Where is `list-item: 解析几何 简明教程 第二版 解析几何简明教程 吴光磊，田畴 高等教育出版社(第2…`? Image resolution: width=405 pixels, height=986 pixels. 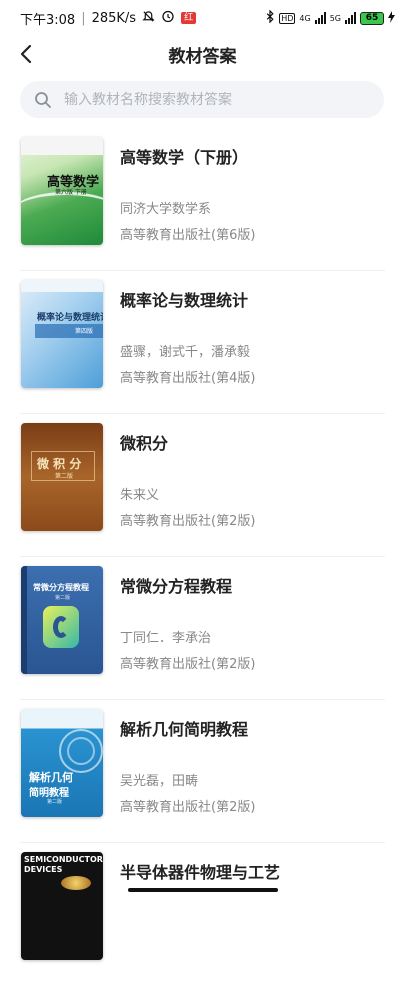 list-item: 解析几何 简明教程 第二版 解析几何简明教程 吴光磊，田畴 高等教育出版社(第2… is located at coordinates (202, 771).